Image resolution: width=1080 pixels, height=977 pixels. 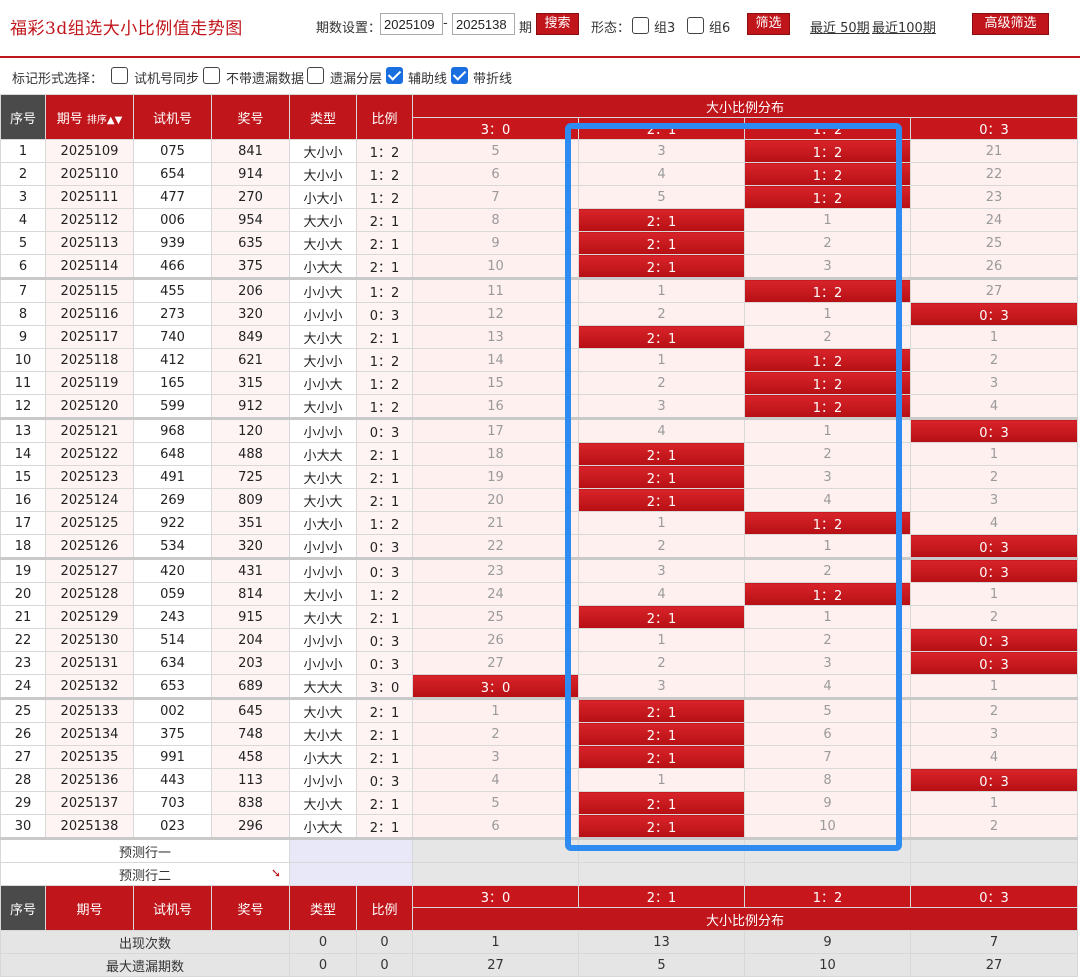 What do you see at coordinates (827, 965) in the screenshot?
I see `stats-dist-cell: 10` at bounding box center [827, 965].